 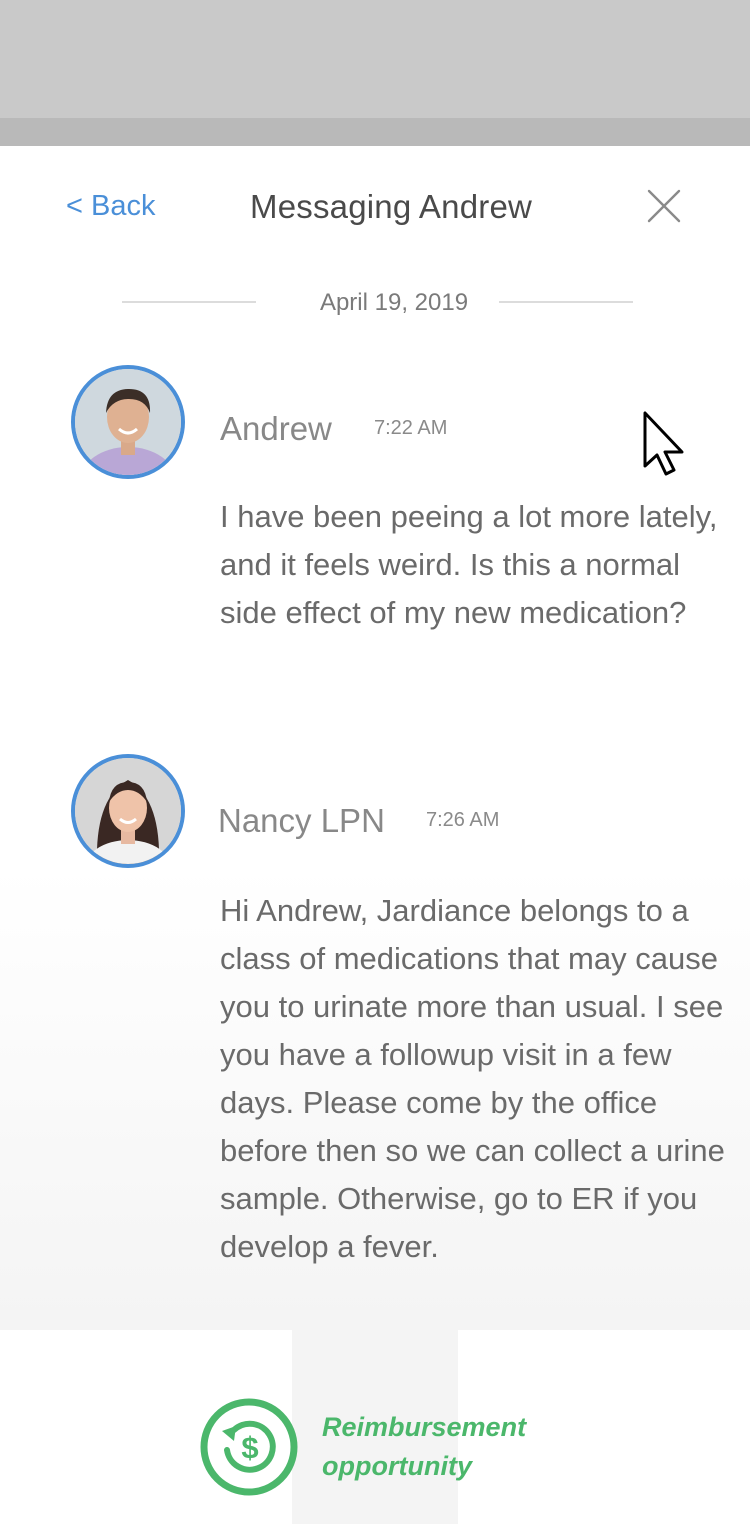 I want to click on message-timestamp: 7:26 AM, so click(x=463, y=820).